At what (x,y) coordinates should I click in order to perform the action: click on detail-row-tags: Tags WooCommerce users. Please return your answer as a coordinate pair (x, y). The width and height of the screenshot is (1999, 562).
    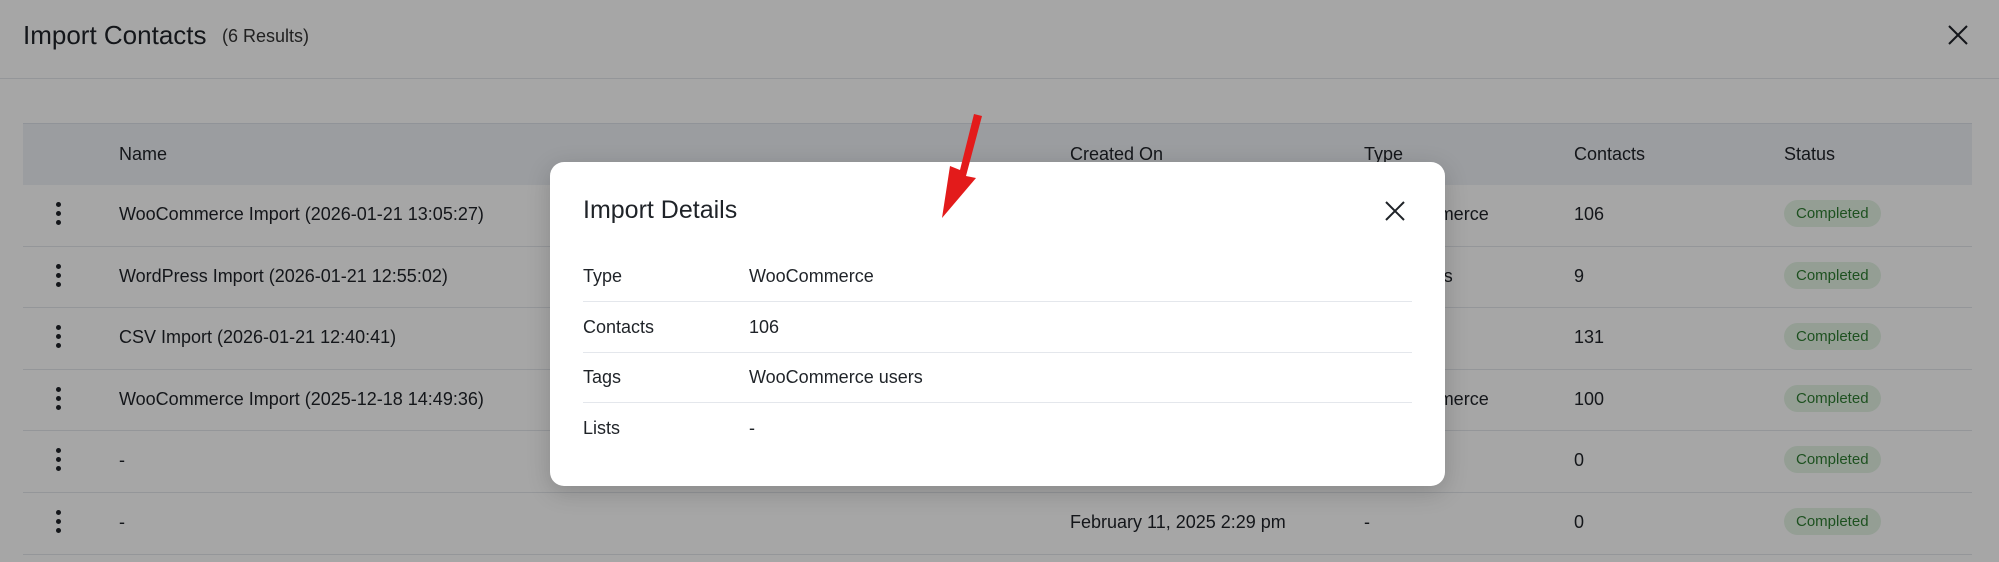
    Looking at the image, I should click on (997, 378).